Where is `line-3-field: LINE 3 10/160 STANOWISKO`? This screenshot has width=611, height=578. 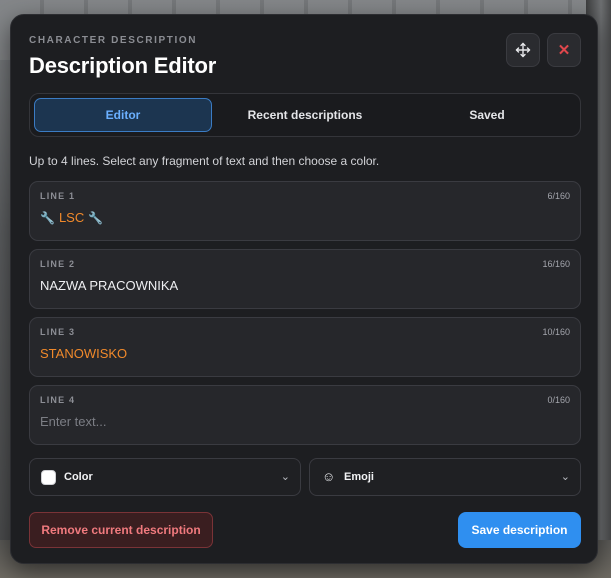
line-3-field: LINE 3 10/160 STANOWISKO is located at coordinates (305, 347).